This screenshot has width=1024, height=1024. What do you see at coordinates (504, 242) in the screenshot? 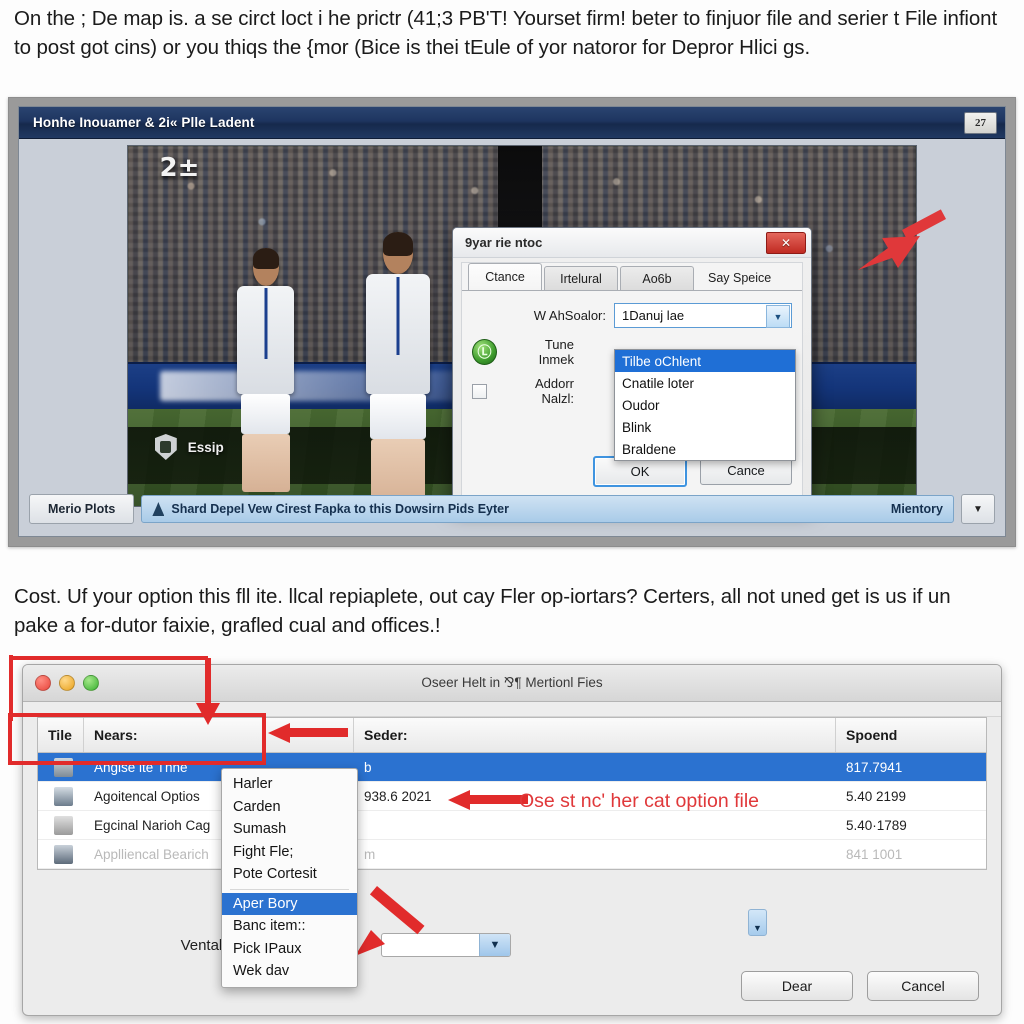
I see `dialog-title: 9yar rie ntoc` at bounding box center [504, 242].